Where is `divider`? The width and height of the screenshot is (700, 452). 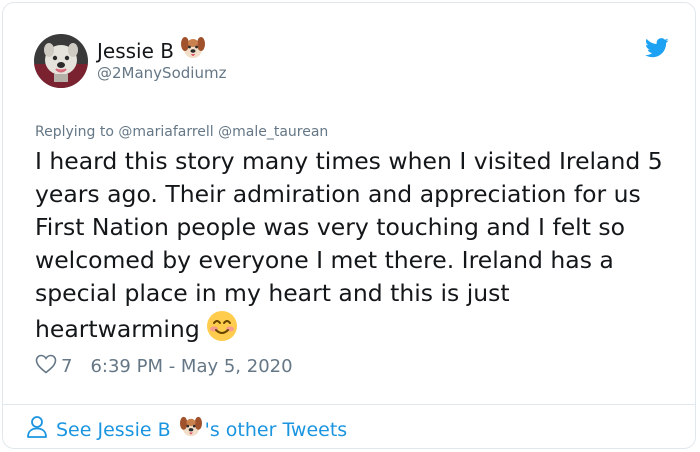 divider is located at coordinates (349, 404).